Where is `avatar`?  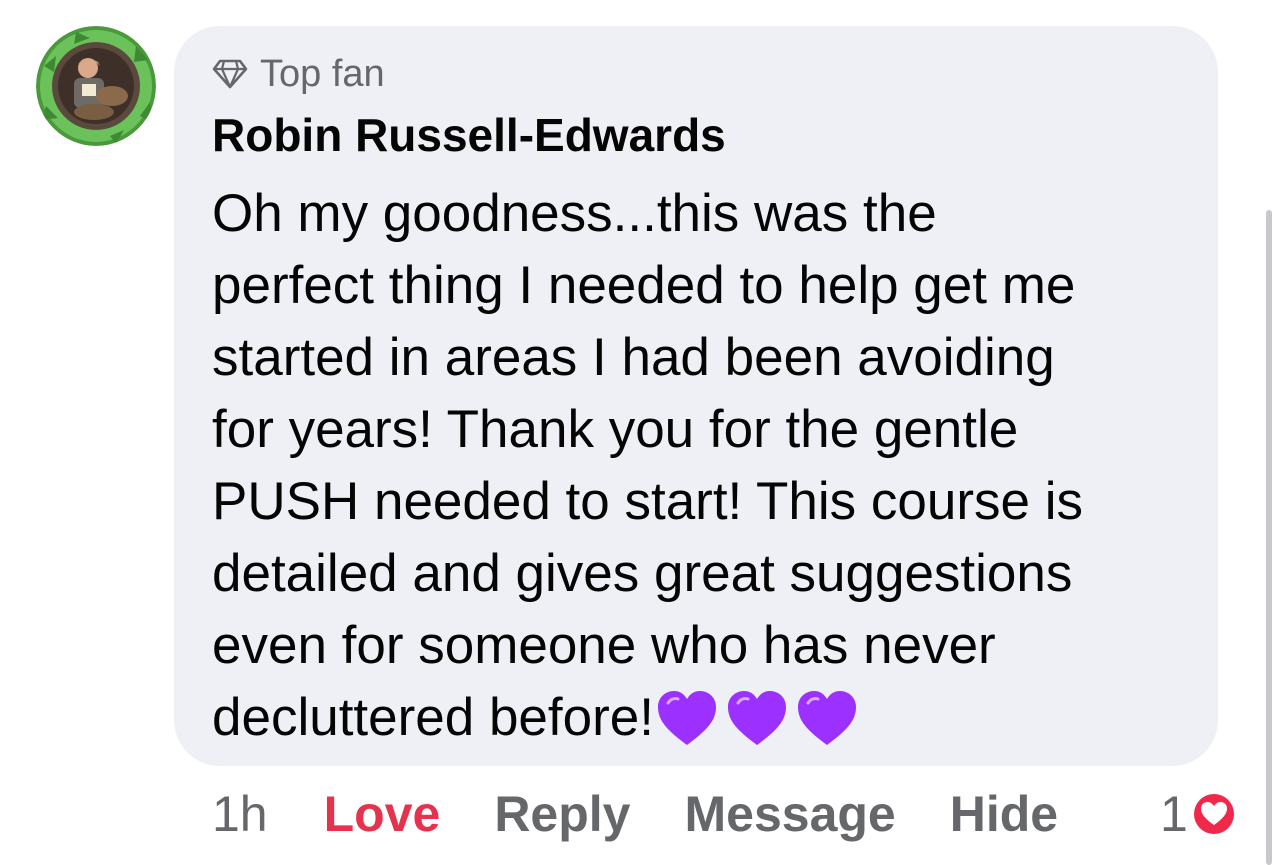
avatar is located at coordinates (96, 86).